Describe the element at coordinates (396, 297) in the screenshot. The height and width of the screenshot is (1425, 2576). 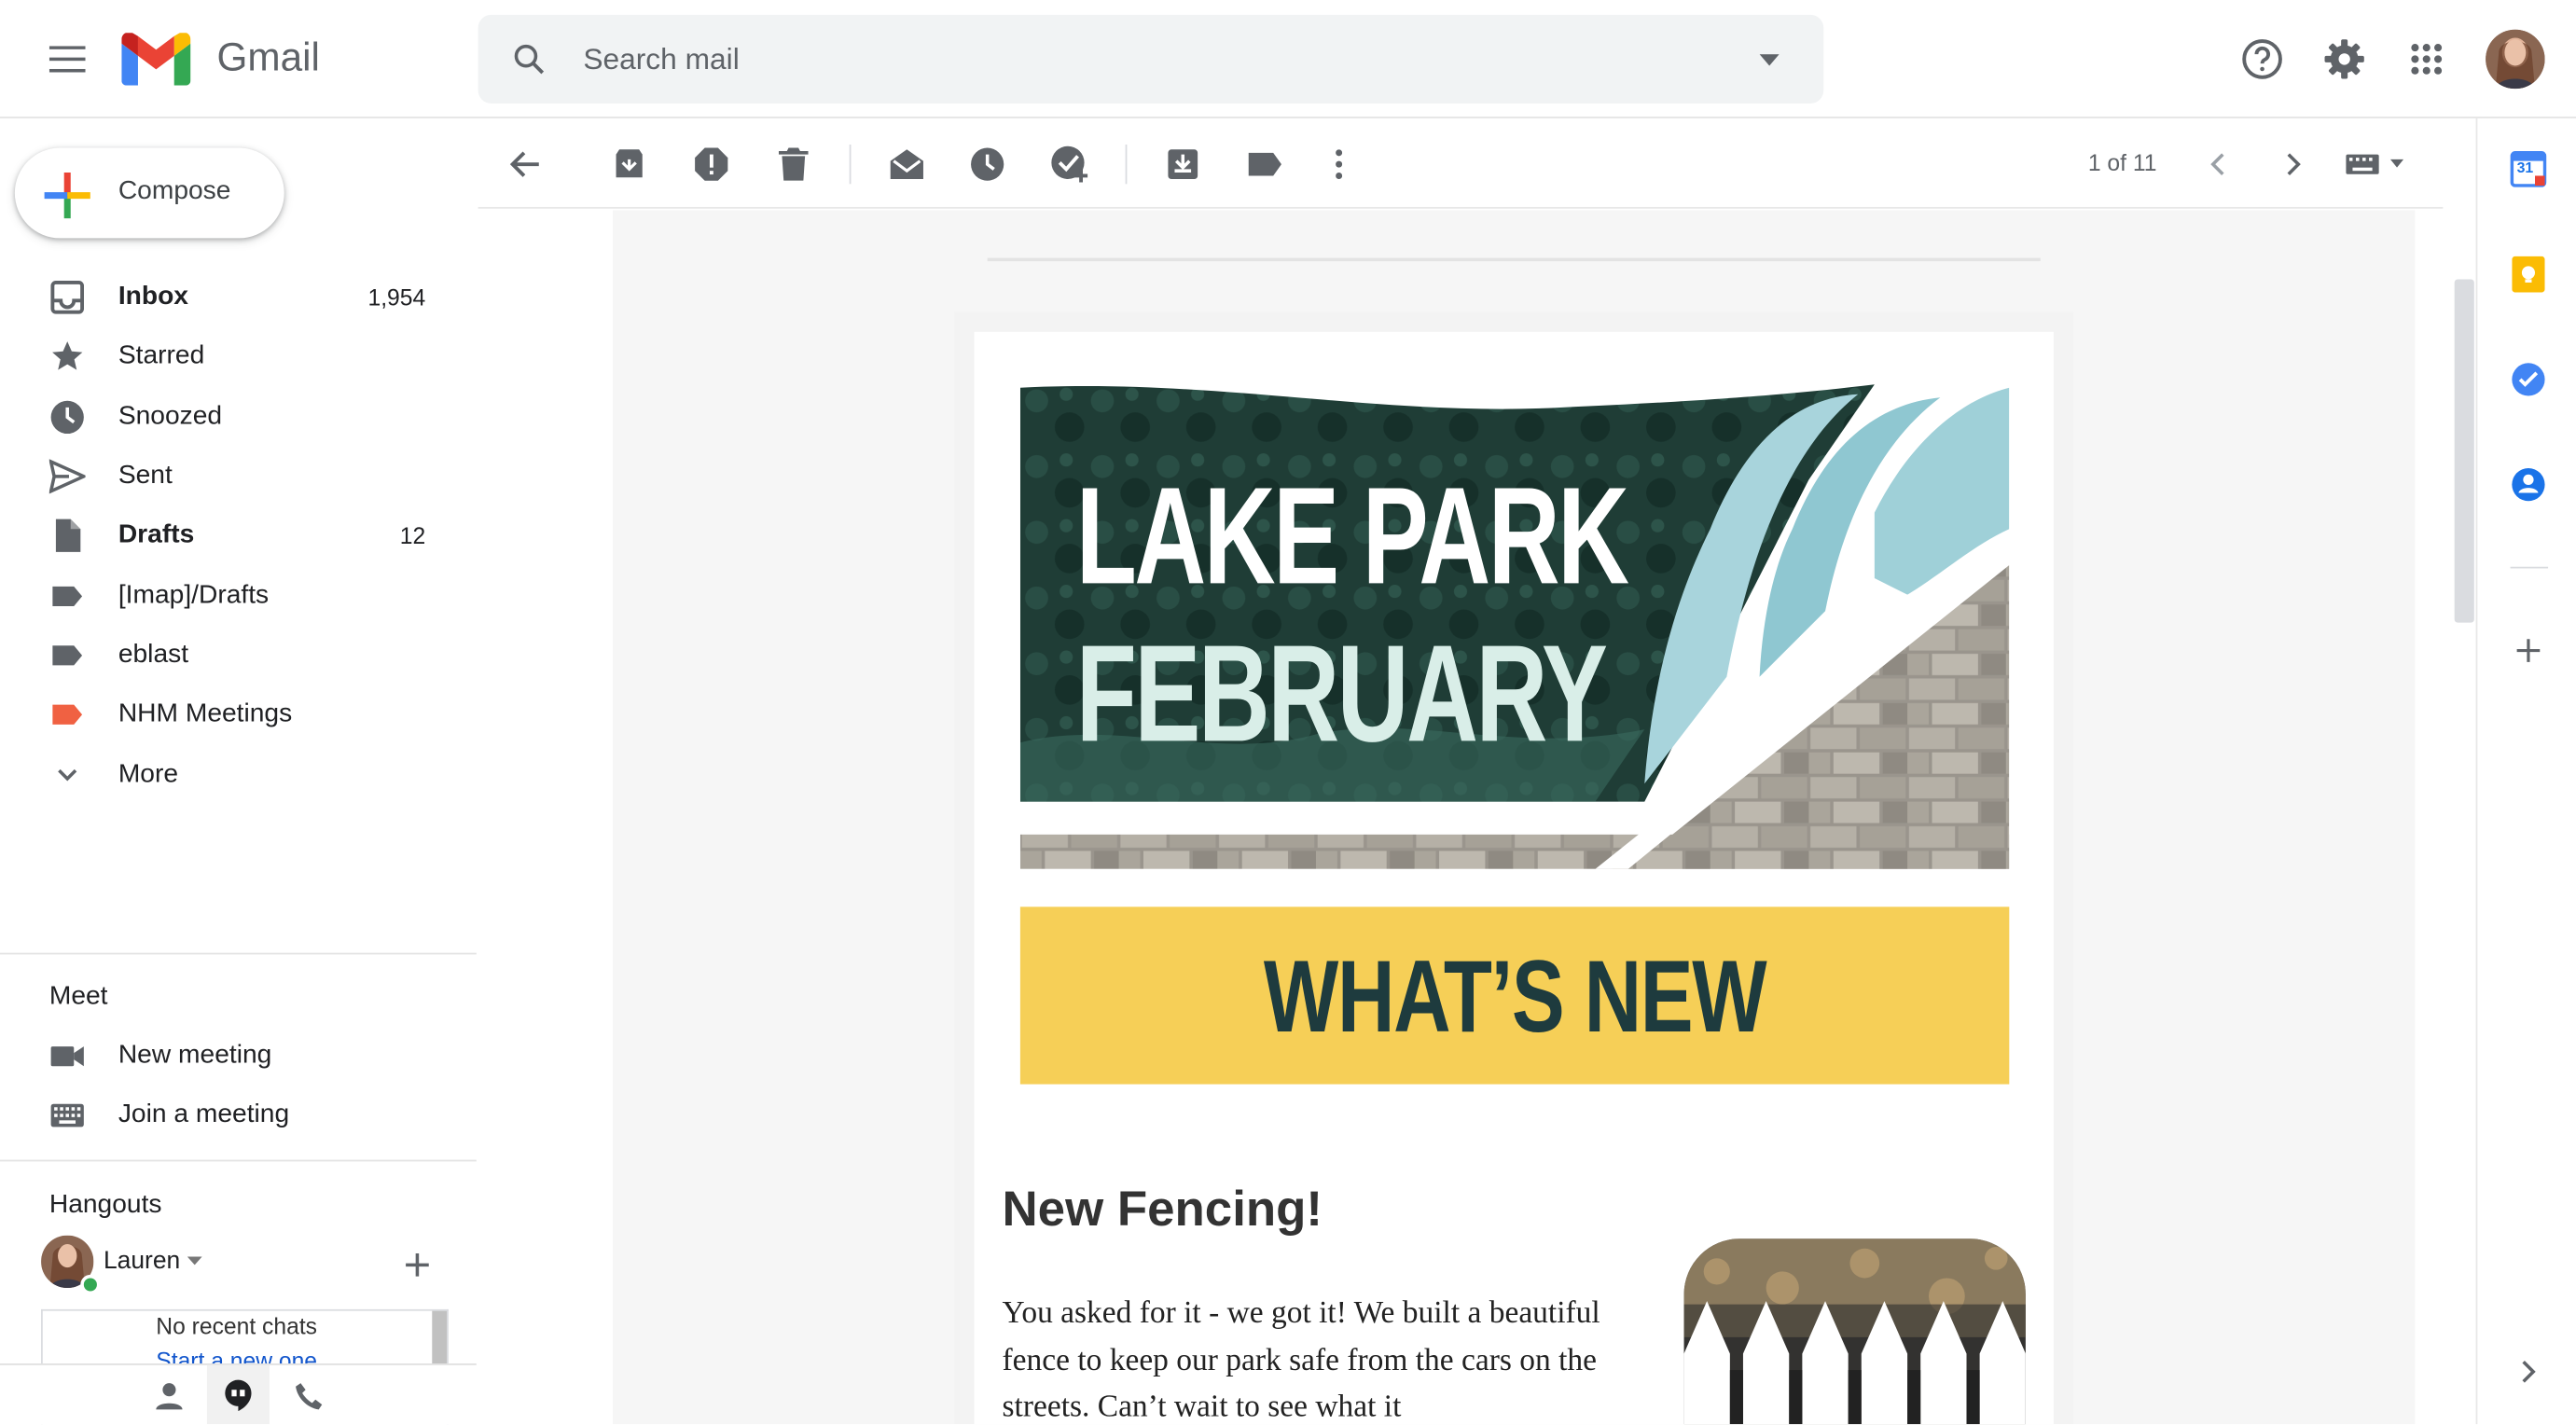
I see `unread-count: 1,954` at that location.